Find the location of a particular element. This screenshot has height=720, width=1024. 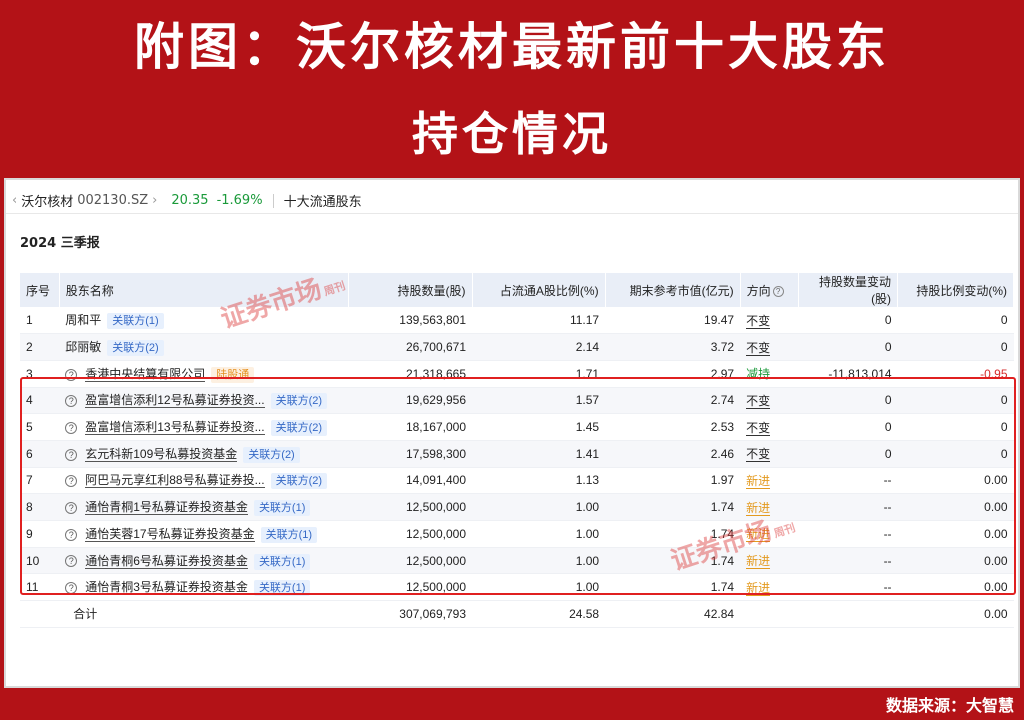

cell-holder: ? 盈富增信添利13号私募证券投资... 关联方(2) is located at coordinates (204, 427).